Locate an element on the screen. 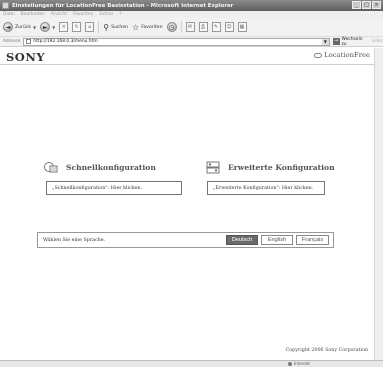 This screenshot has width=383, height=367. home-icon: ⌂ is located at coordinates (90, 27).